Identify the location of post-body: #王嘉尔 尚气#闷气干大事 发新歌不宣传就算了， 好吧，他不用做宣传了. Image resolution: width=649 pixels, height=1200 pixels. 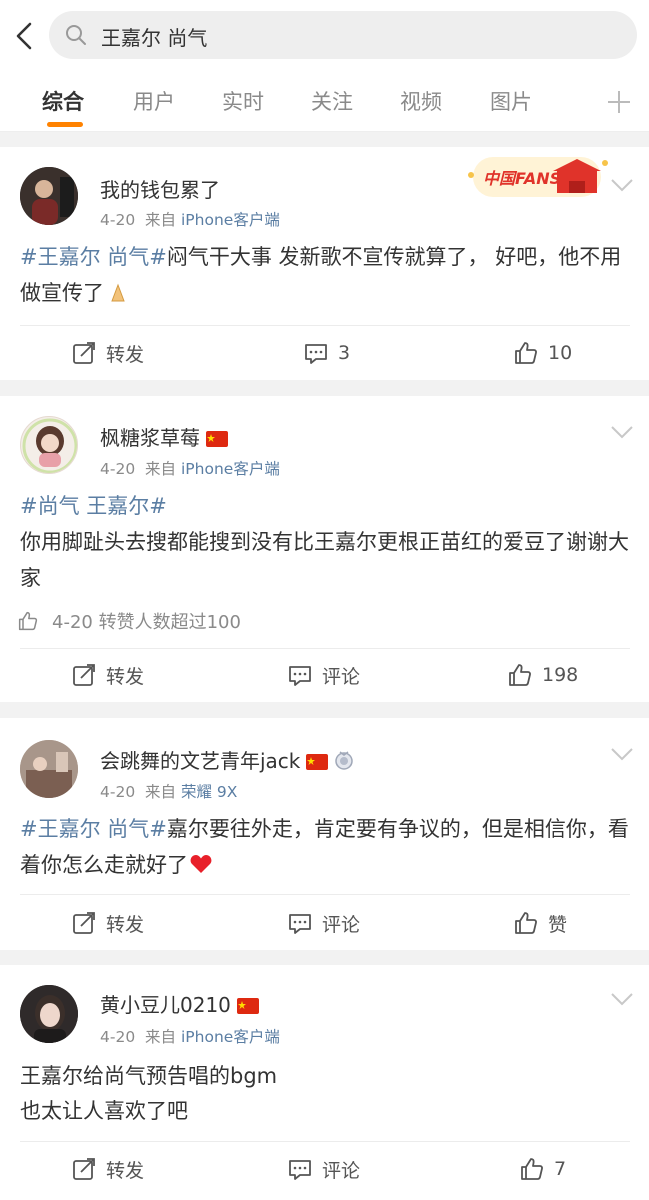
(326, 276).